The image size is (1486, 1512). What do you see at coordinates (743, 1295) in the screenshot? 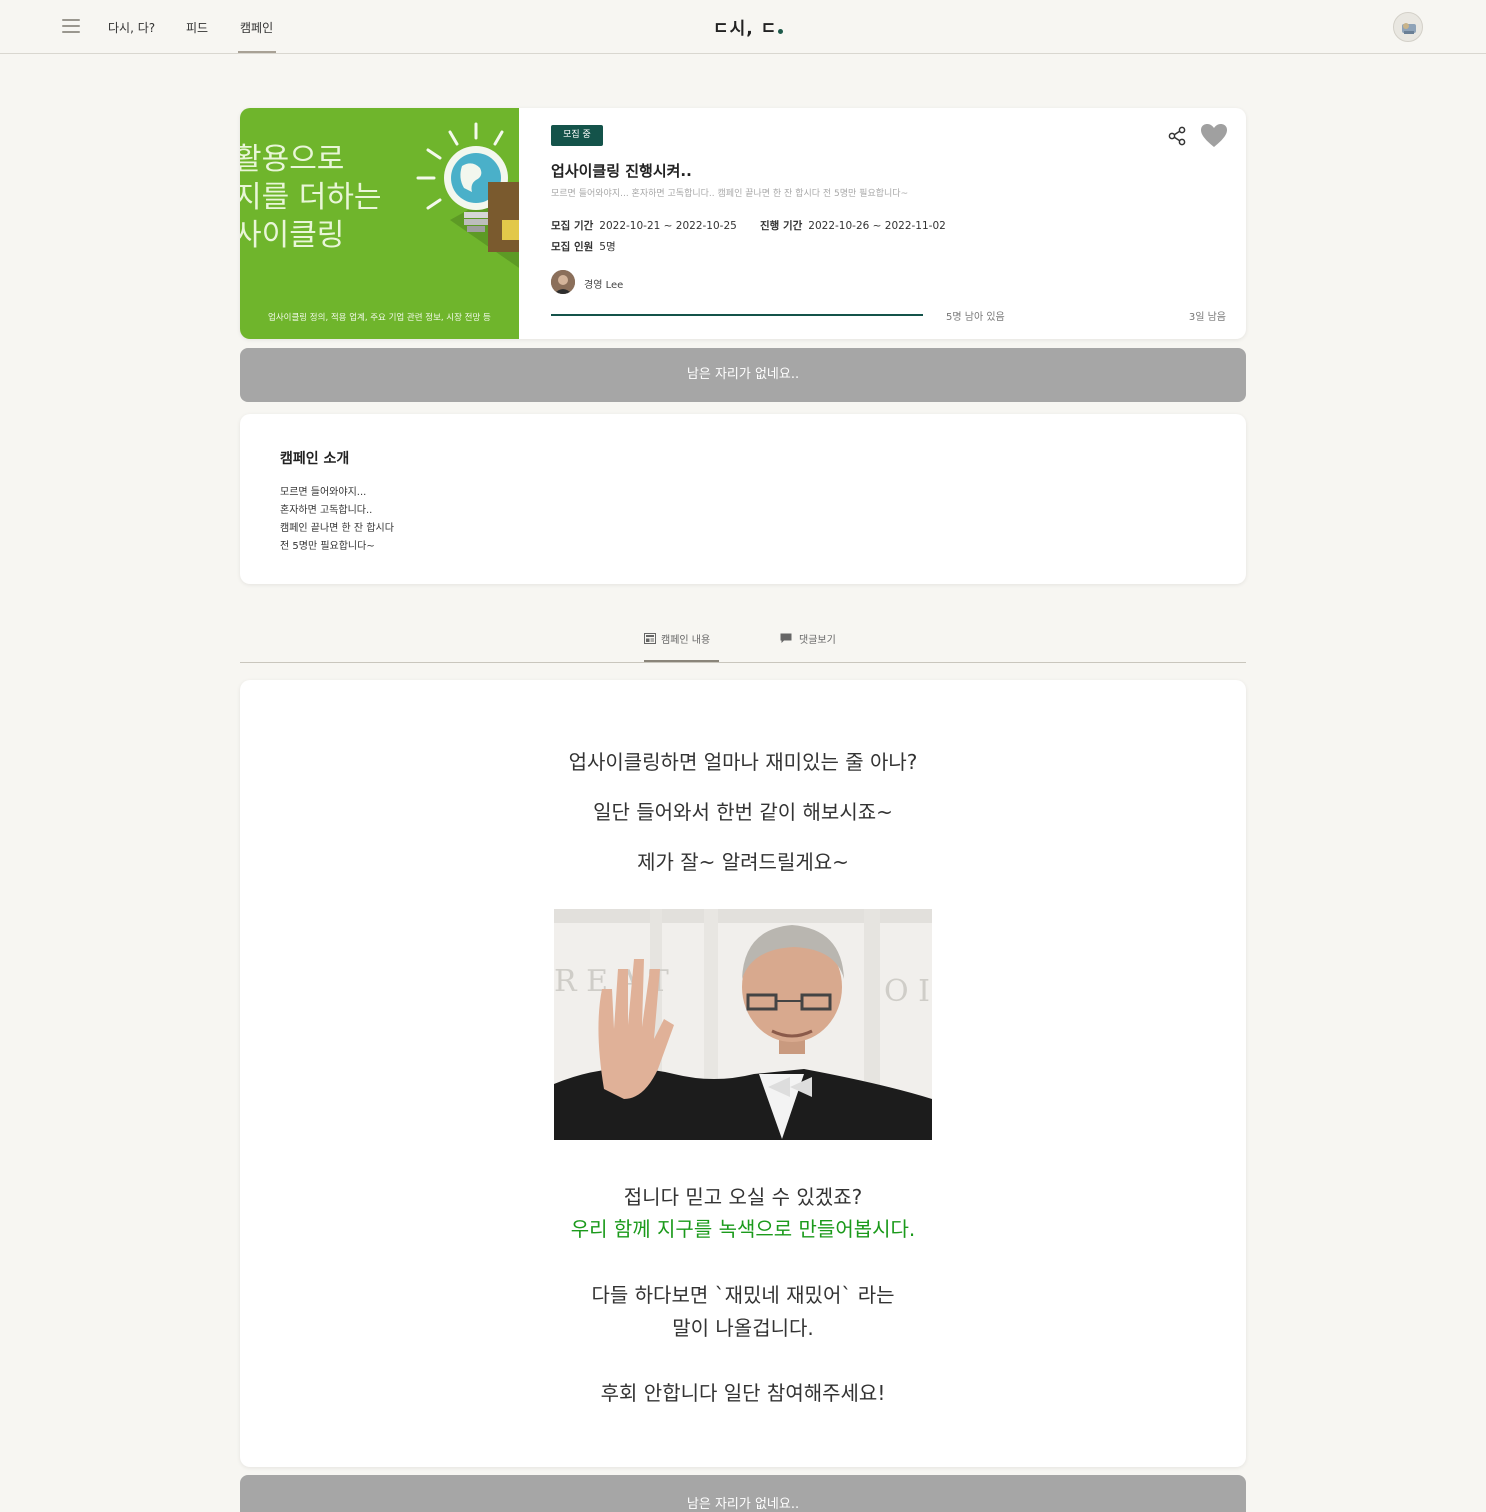
I see `content-line: 다들 하다보면 `재밌네 재밌어` 라는` at bounding box center [743, 1295].